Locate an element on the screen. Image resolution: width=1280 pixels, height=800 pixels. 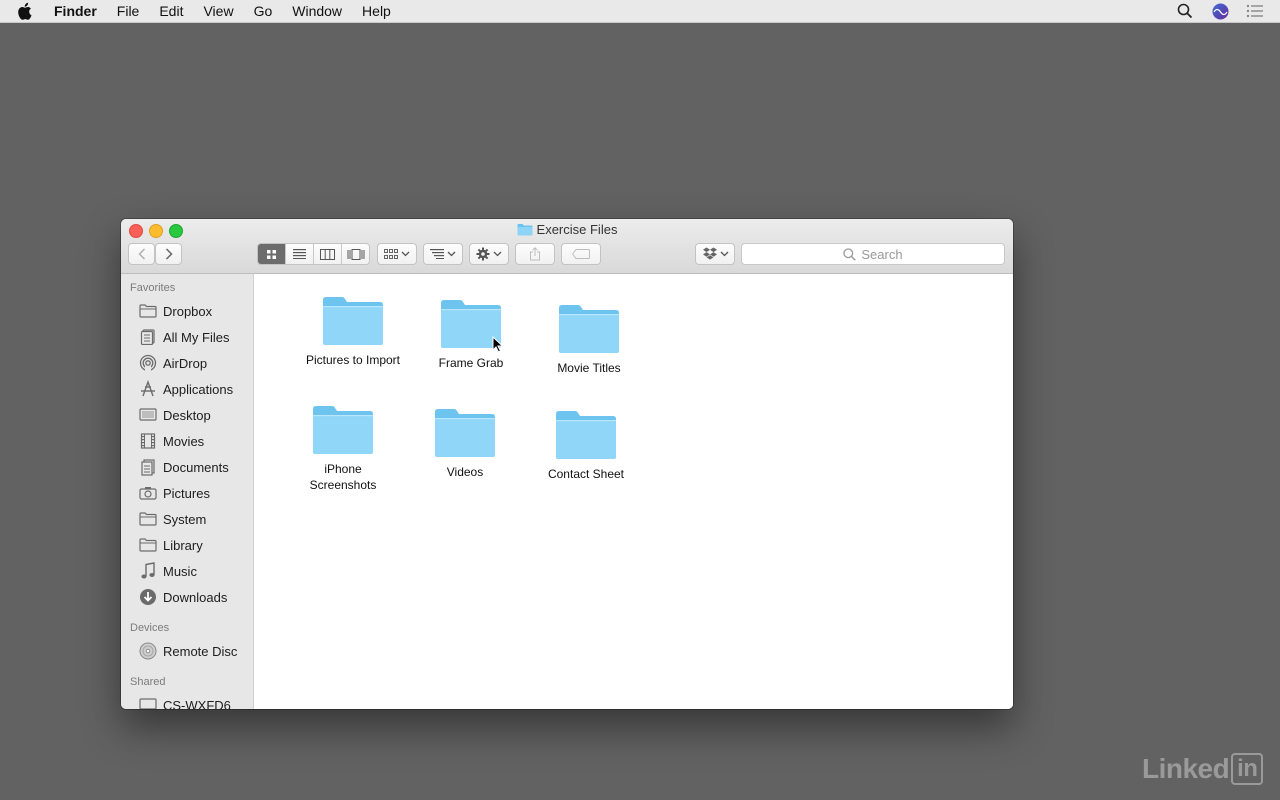
sidebar-item-label: System is located at coordinates (185, 519).